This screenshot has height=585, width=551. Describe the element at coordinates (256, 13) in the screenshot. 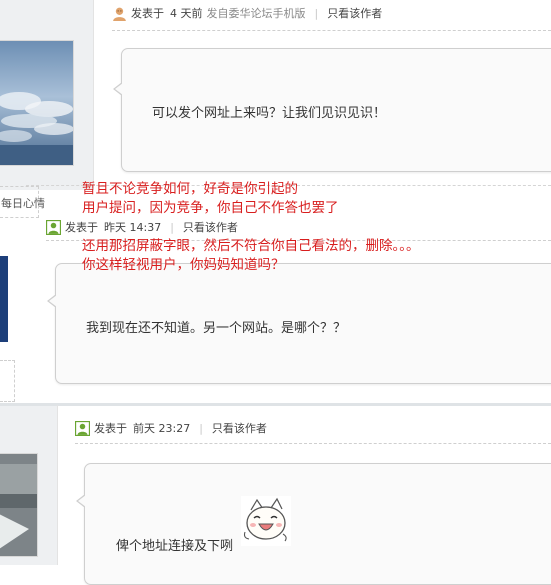

I see `post-source-link: 发自委华论坛手机版` at that location.